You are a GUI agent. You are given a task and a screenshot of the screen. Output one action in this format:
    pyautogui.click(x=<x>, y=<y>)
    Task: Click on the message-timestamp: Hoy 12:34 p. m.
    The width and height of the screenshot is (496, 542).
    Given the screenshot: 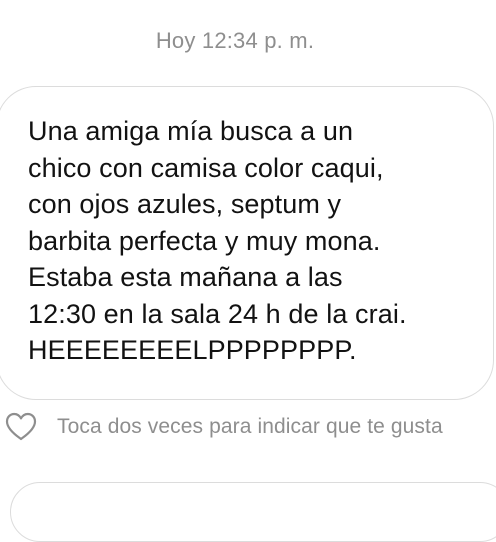 What is the action you would take?
    pyautogui.click(x=235, y=40)
    